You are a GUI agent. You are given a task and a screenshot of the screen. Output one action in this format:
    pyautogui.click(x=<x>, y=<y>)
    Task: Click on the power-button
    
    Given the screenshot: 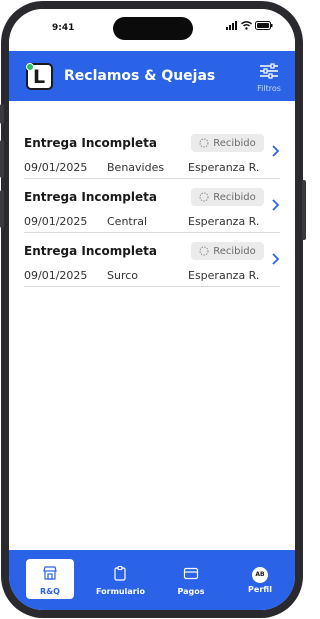 What is the action you would take?
    pyautogui.click(x=304, y=210)
    